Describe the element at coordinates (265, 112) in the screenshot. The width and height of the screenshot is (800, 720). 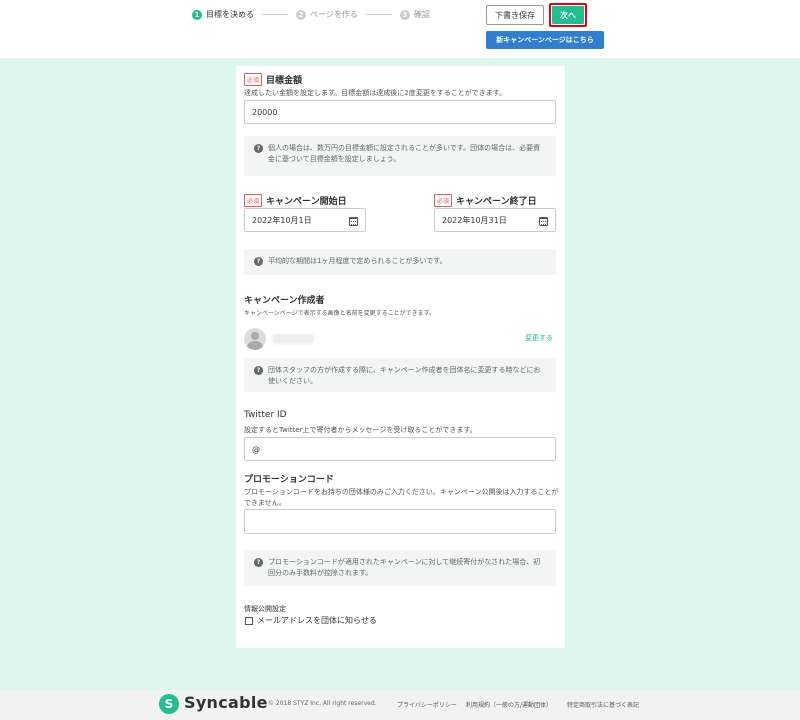
I see `goal-amount-value: 20000` at that location.